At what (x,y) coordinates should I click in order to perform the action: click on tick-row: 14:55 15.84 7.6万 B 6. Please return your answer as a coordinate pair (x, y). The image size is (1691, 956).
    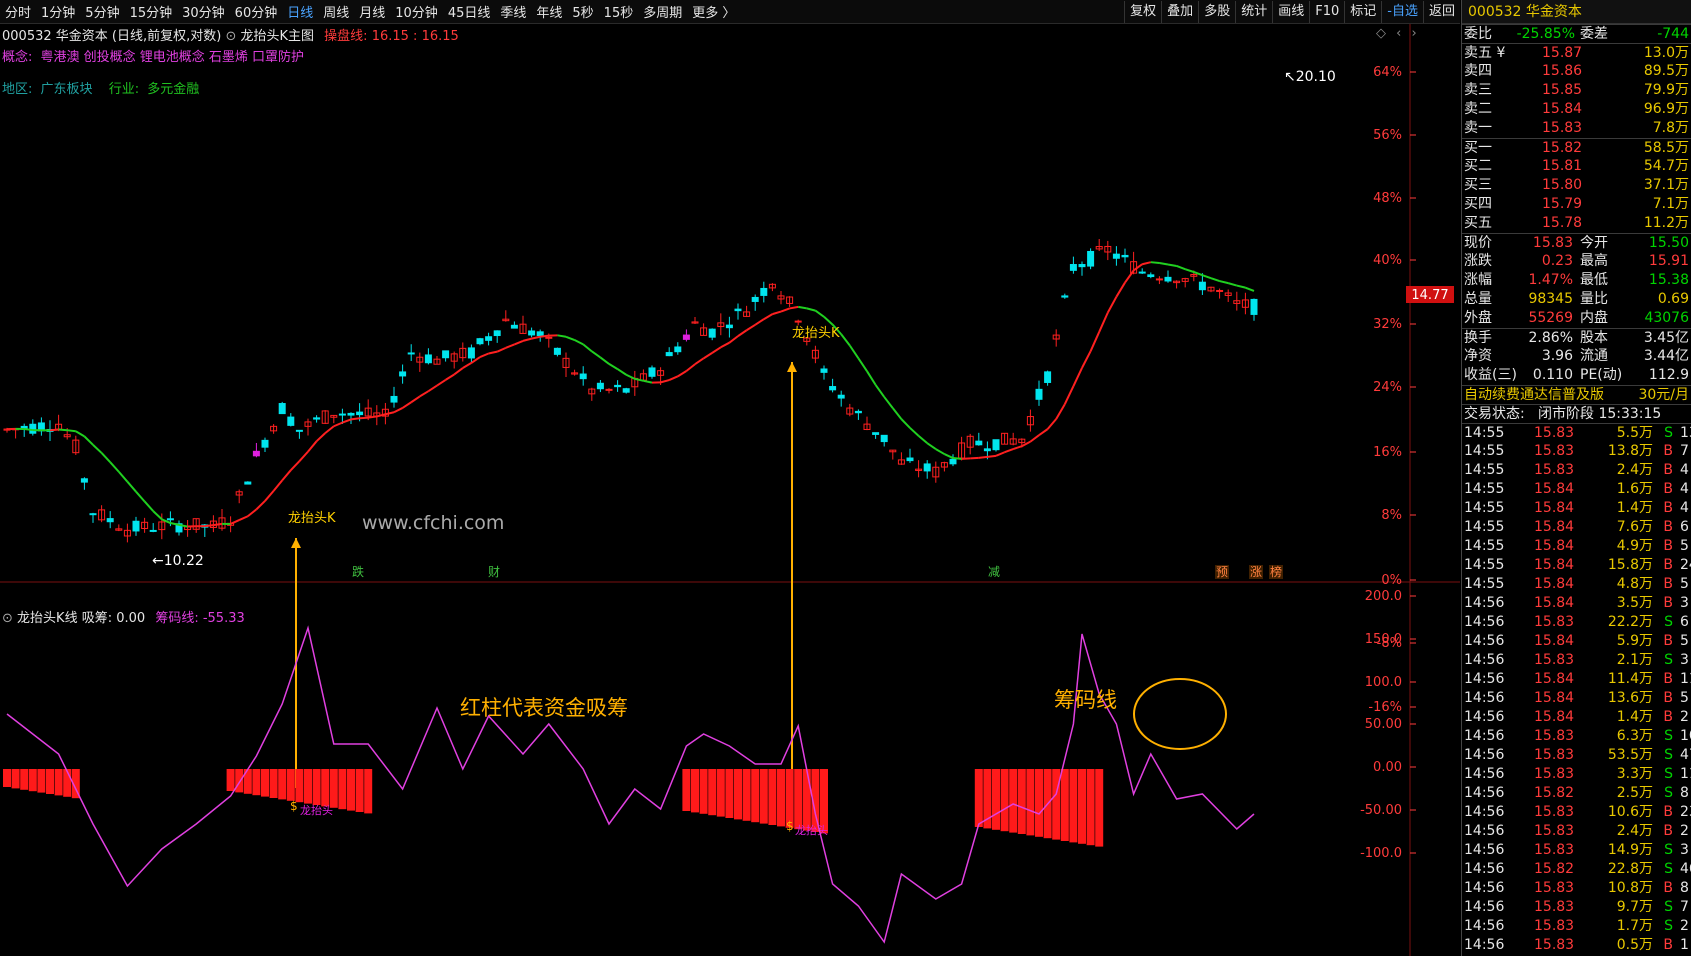
    Looking at the image, I should click on (1576, 527).